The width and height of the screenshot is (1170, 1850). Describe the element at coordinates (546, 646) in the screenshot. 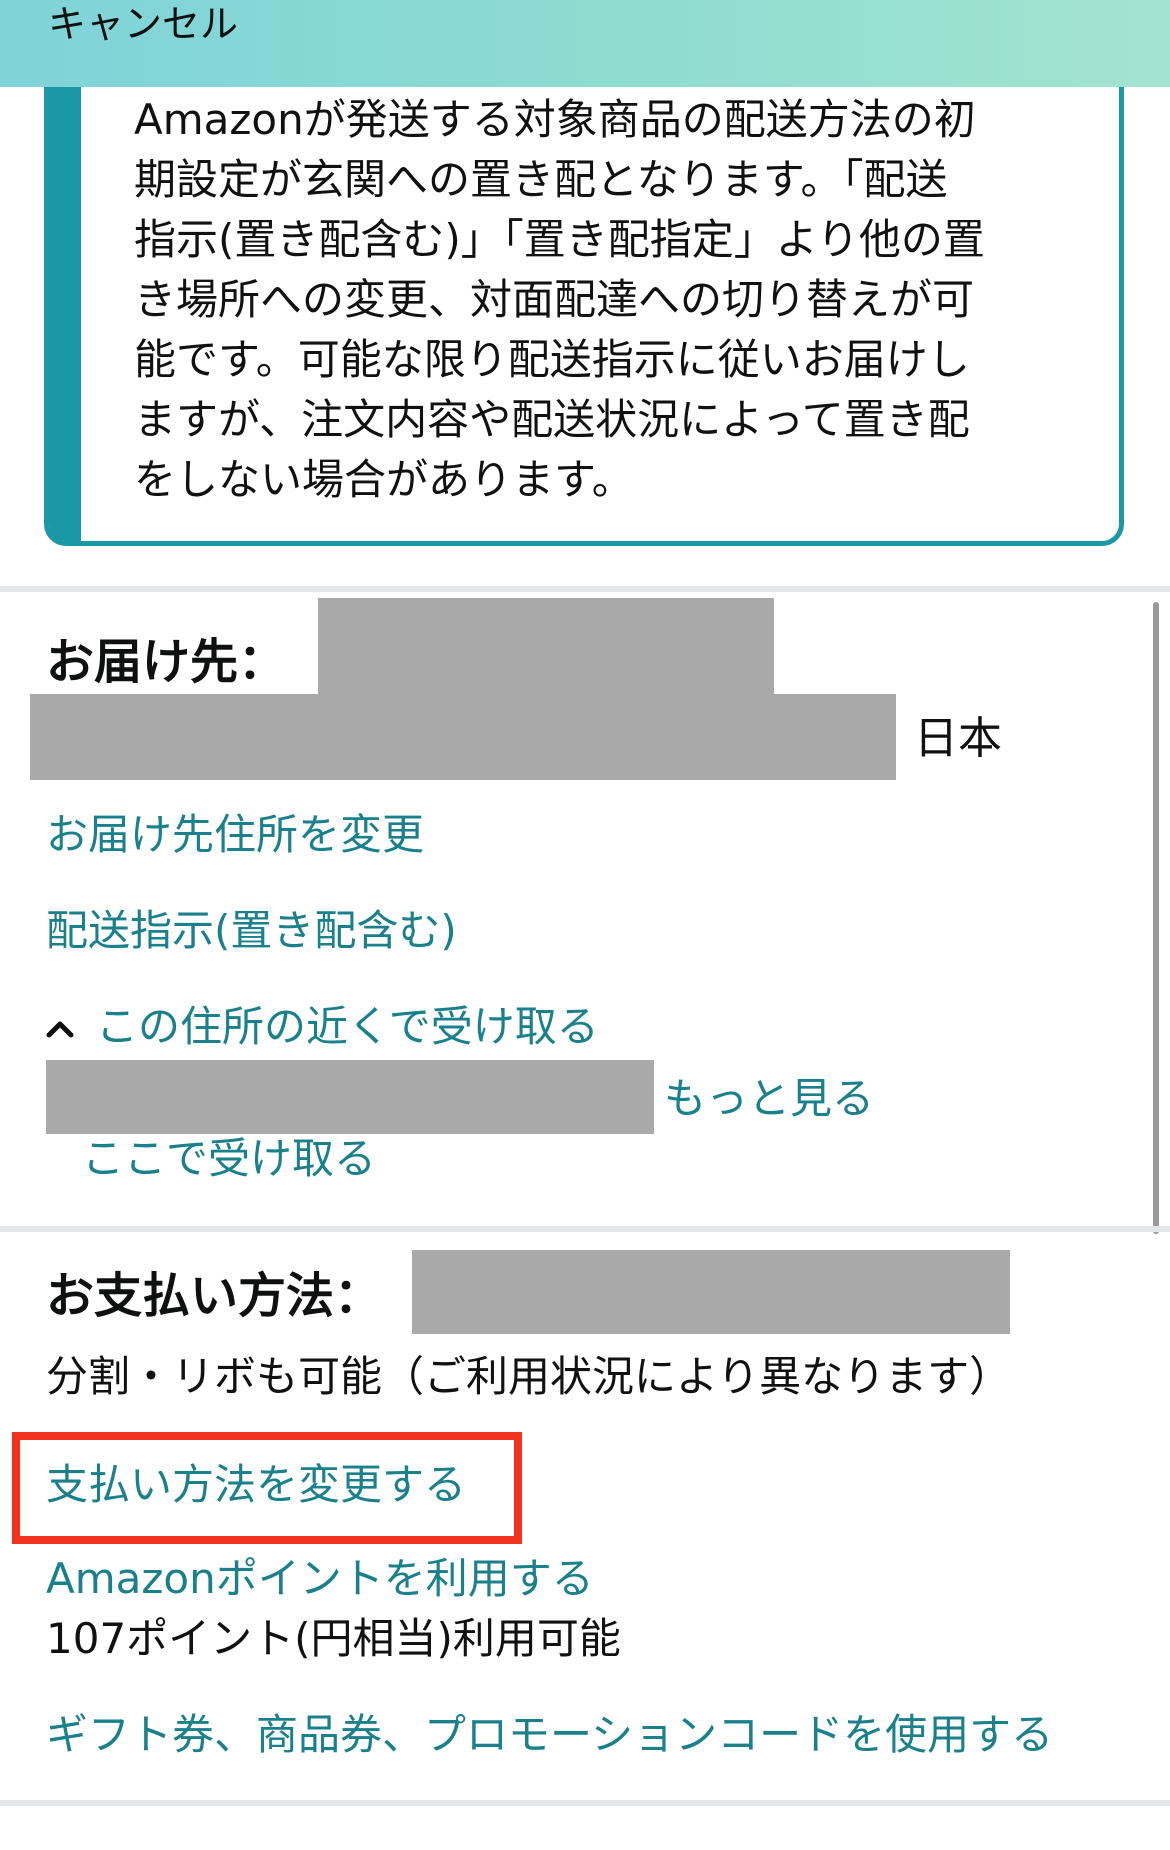

I see `redacted-recipient-name` at that location.